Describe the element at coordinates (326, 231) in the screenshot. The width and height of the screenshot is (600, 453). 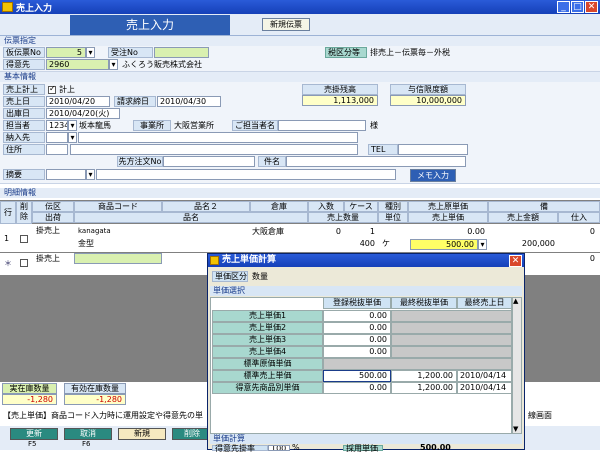
I see `row-qty-per: 0` at that location.